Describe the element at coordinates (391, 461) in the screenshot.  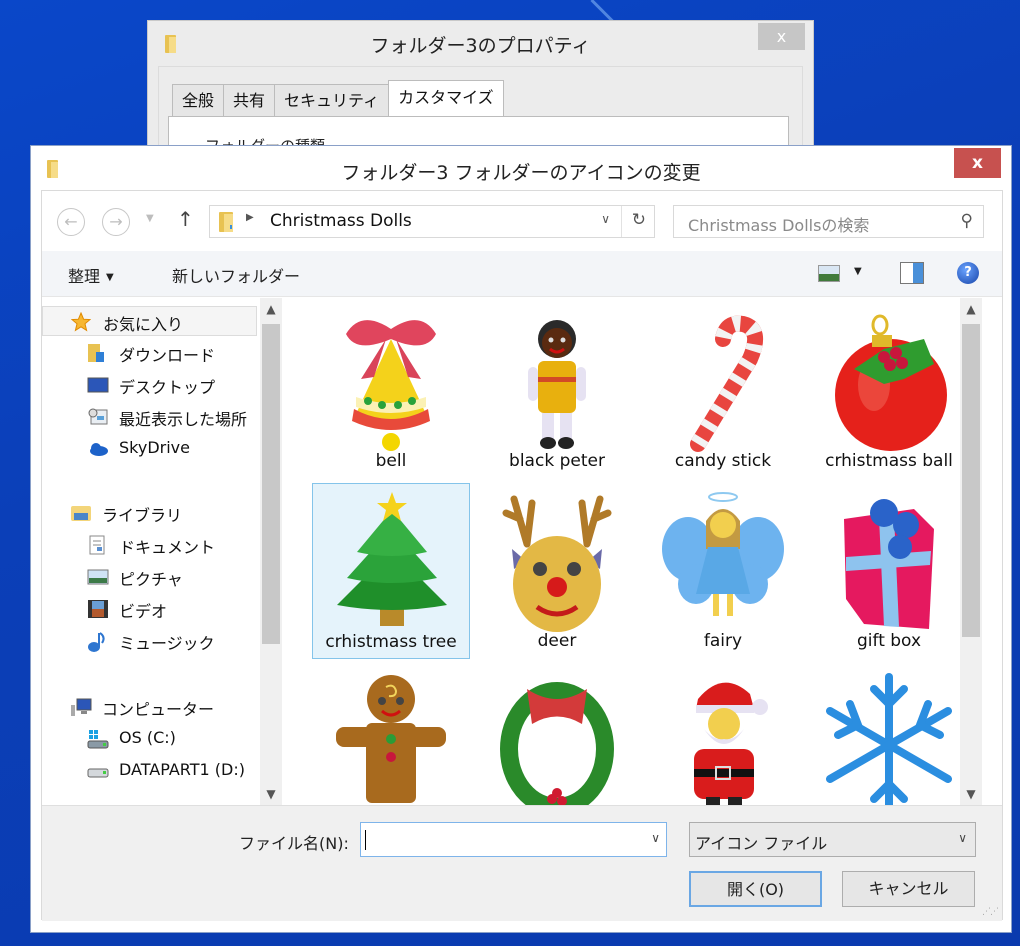
I see `file-item-label: bell` at that location.